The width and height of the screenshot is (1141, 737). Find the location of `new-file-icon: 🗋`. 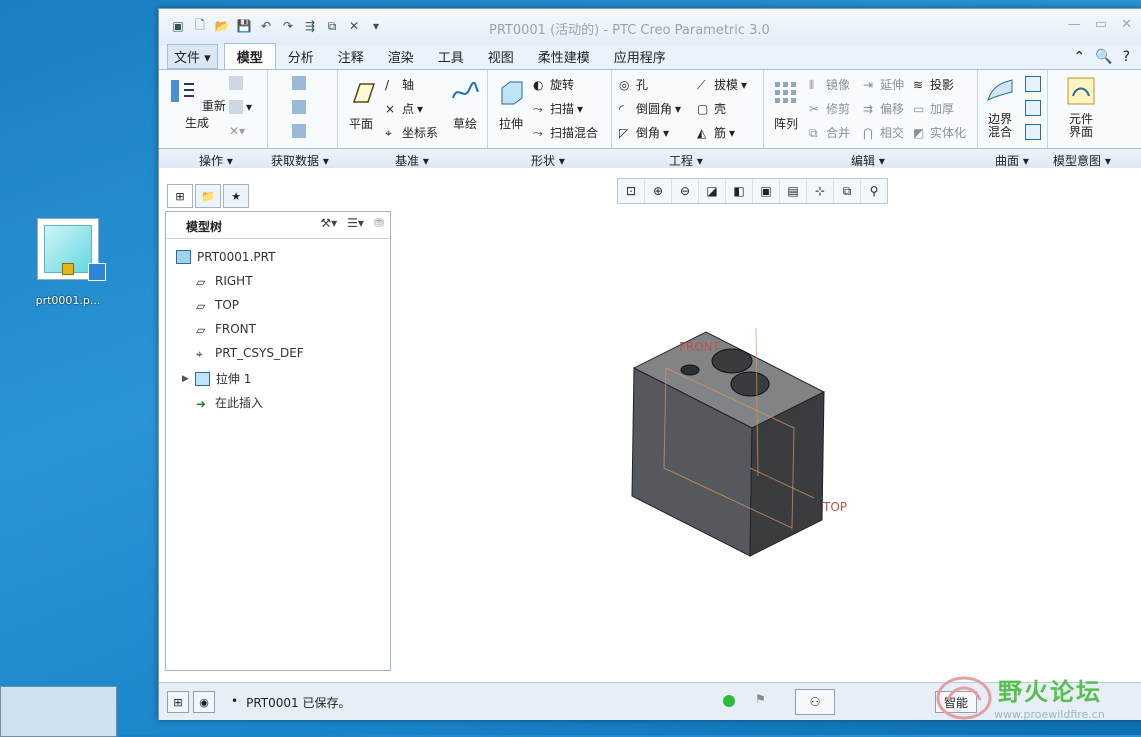

new-file-icon: 🗋 is located at coordinates (200, 26).